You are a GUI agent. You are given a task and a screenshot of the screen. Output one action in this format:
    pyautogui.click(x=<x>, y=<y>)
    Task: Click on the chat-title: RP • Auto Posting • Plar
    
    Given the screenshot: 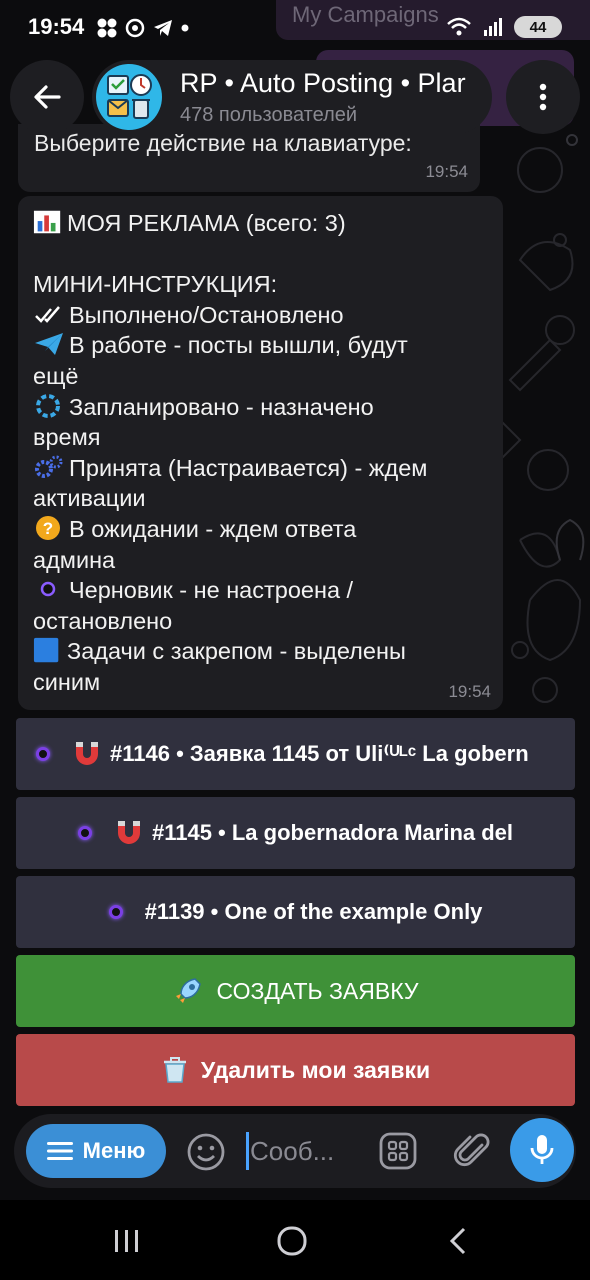 What is the action you would take?
    pyautogui.click(x=323, y=83)
    